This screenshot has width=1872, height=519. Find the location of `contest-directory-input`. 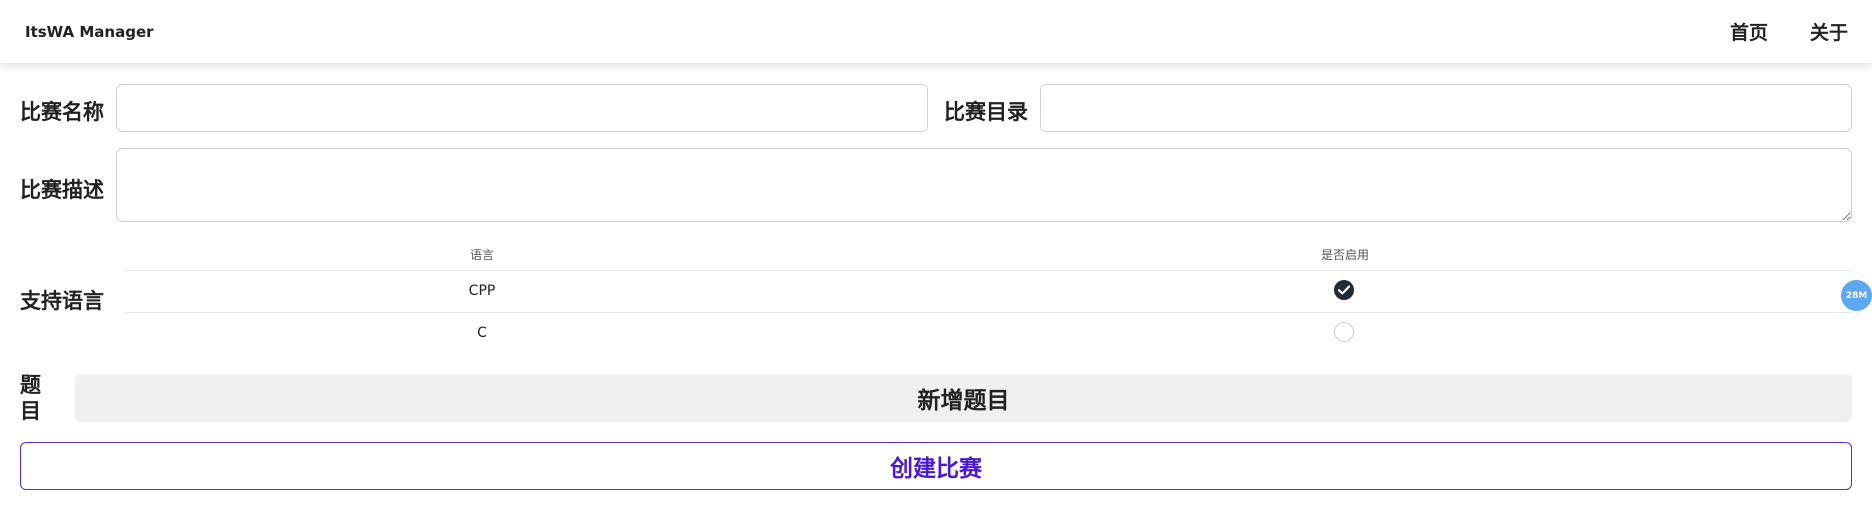

contest-directory-input is located at coordinates (1446, 108).